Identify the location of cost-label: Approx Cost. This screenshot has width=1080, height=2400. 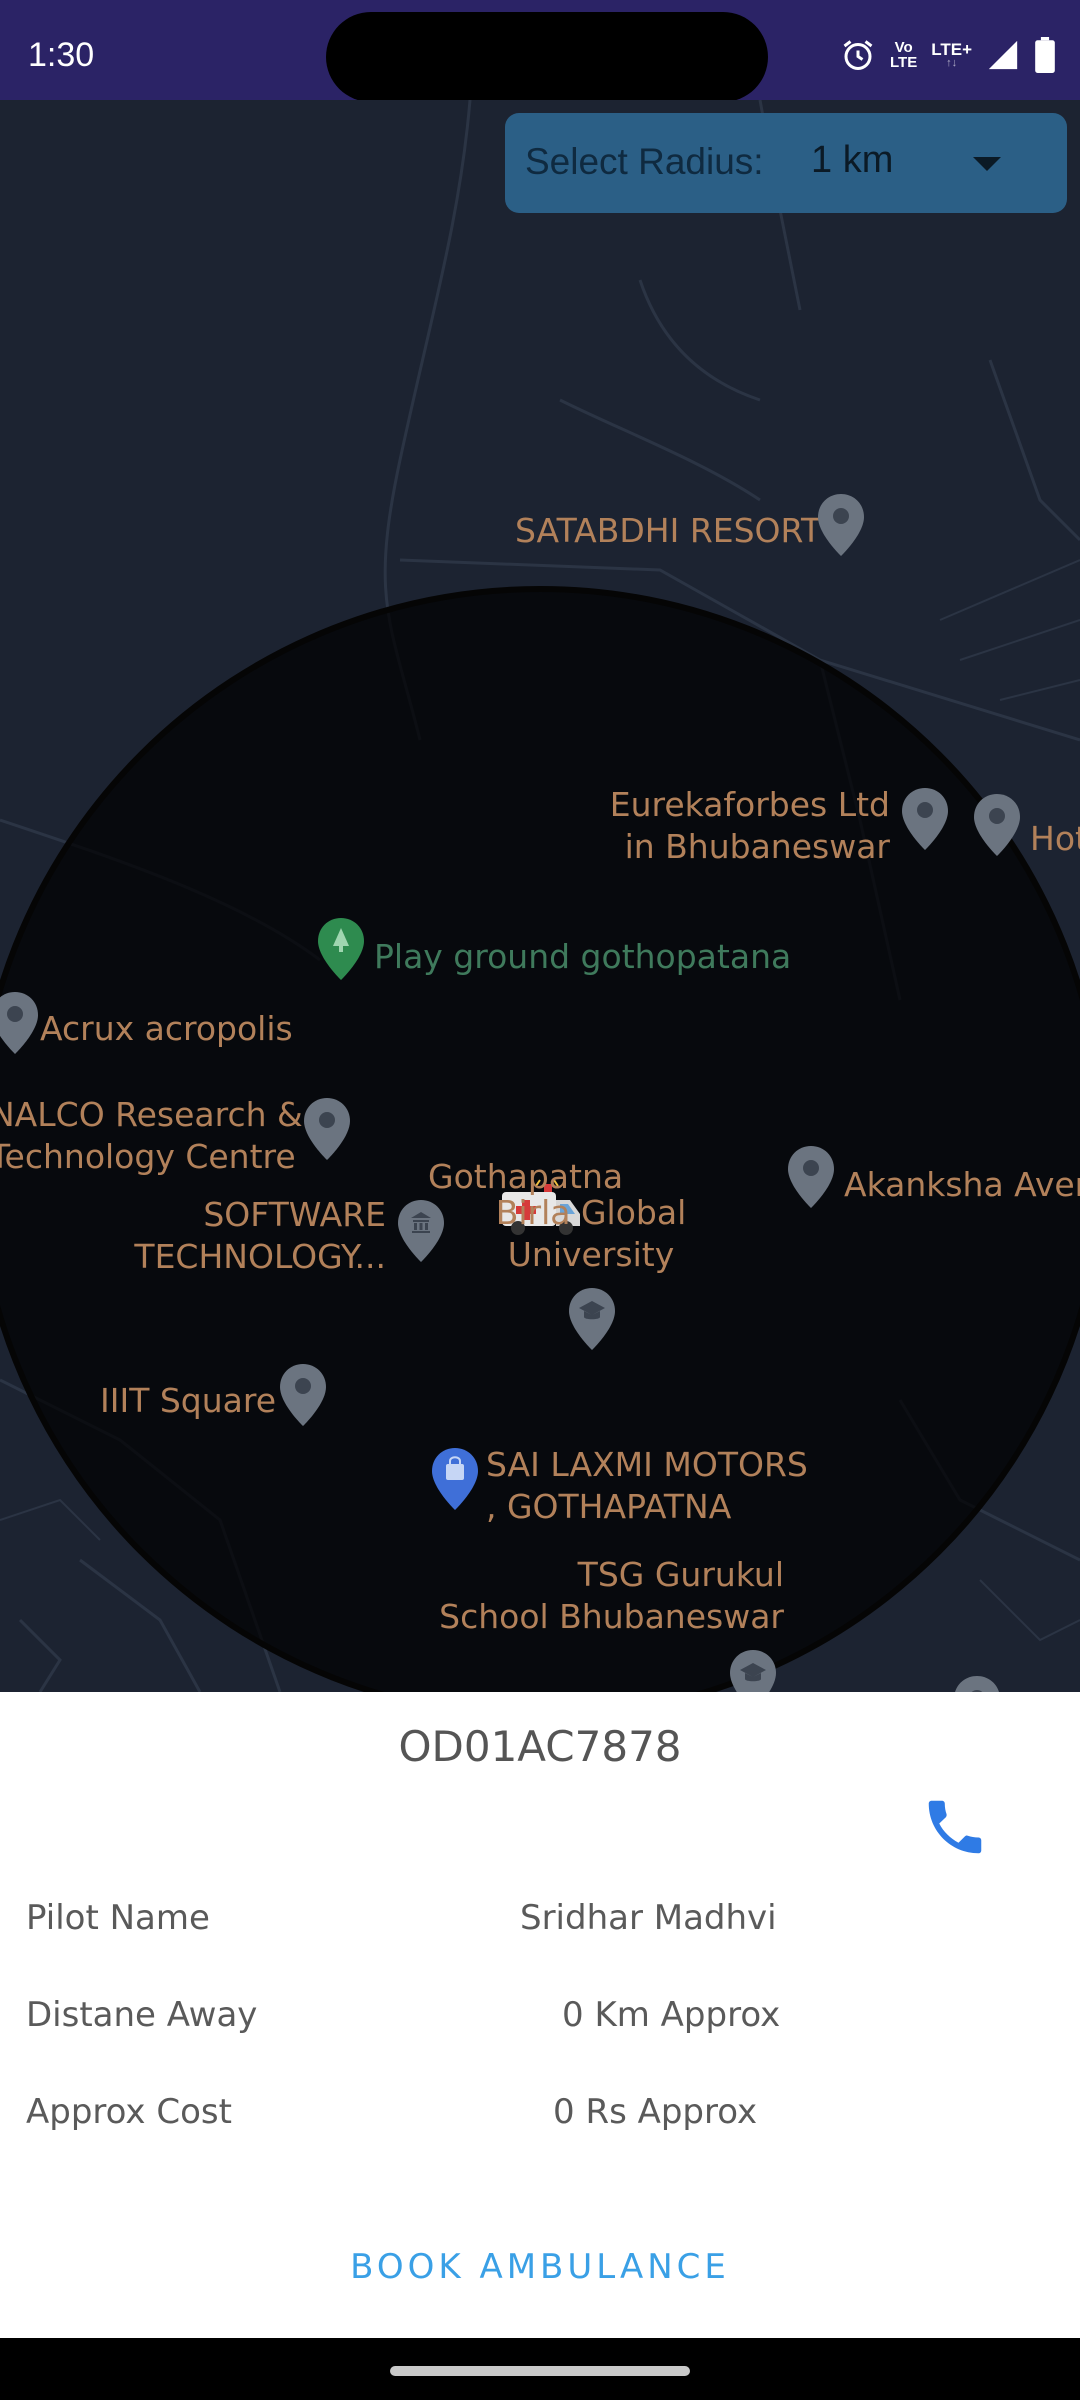
(129, 2112).